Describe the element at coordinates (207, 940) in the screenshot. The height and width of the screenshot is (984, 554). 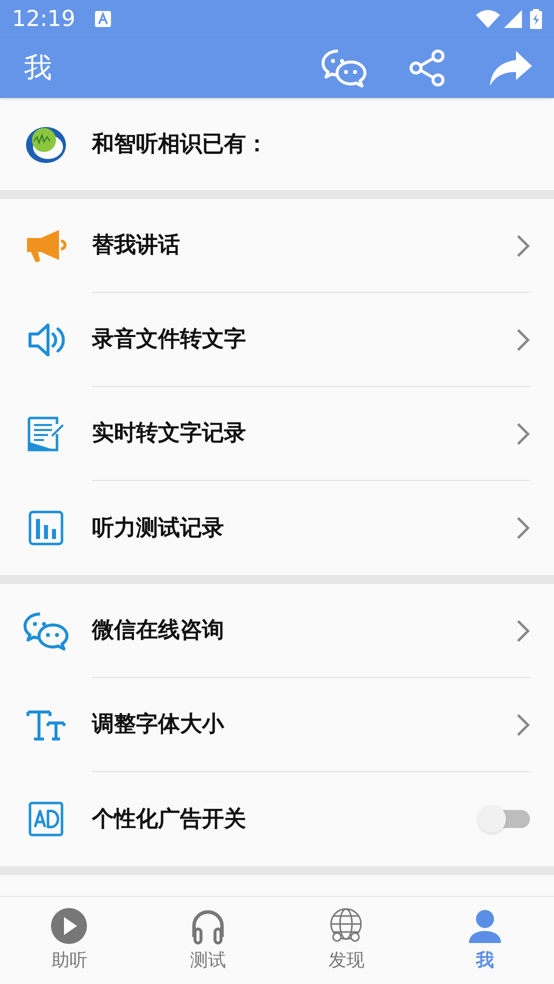
I see `nav-tab: 测试` at that location.